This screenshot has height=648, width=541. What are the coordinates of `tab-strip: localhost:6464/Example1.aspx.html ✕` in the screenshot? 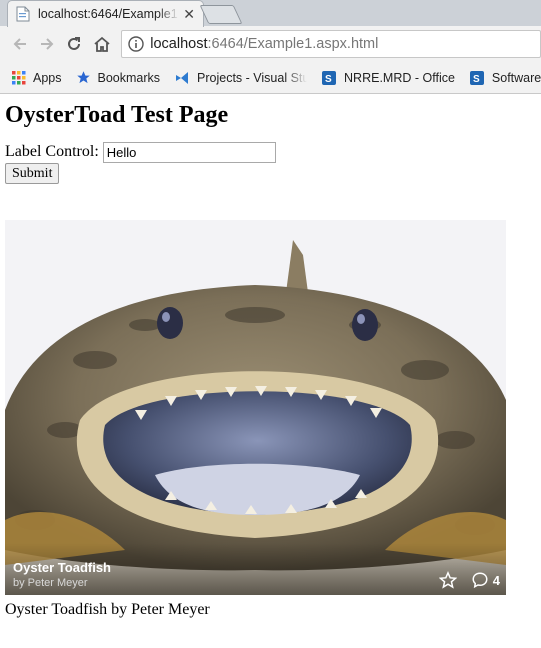 It's located at (270, 13).